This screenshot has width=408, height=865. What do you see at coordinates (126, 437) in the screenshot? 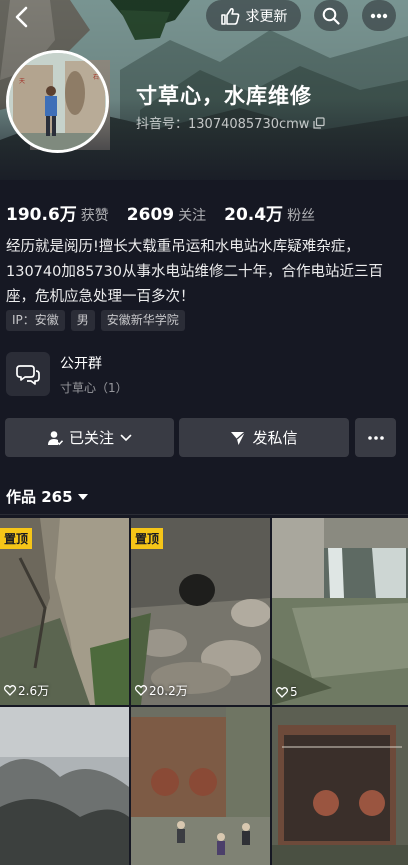
I see `chevron-down-icon` at bounding box center [126, 437].